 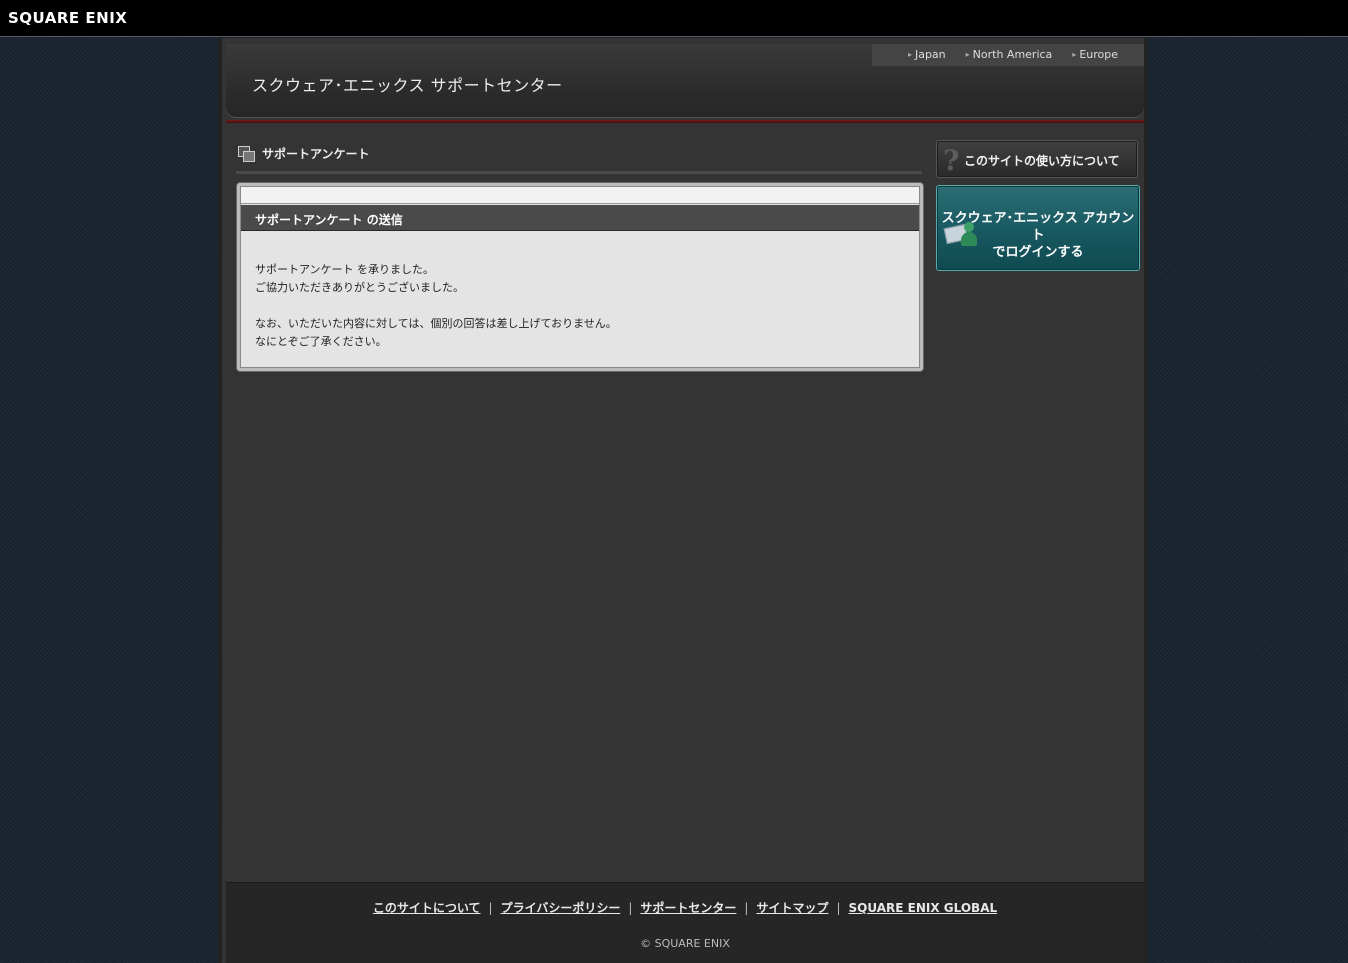 I want to click on account-login-button: スクウェア･エニックス アカウント でログインする, so click(x=1038, y=228).